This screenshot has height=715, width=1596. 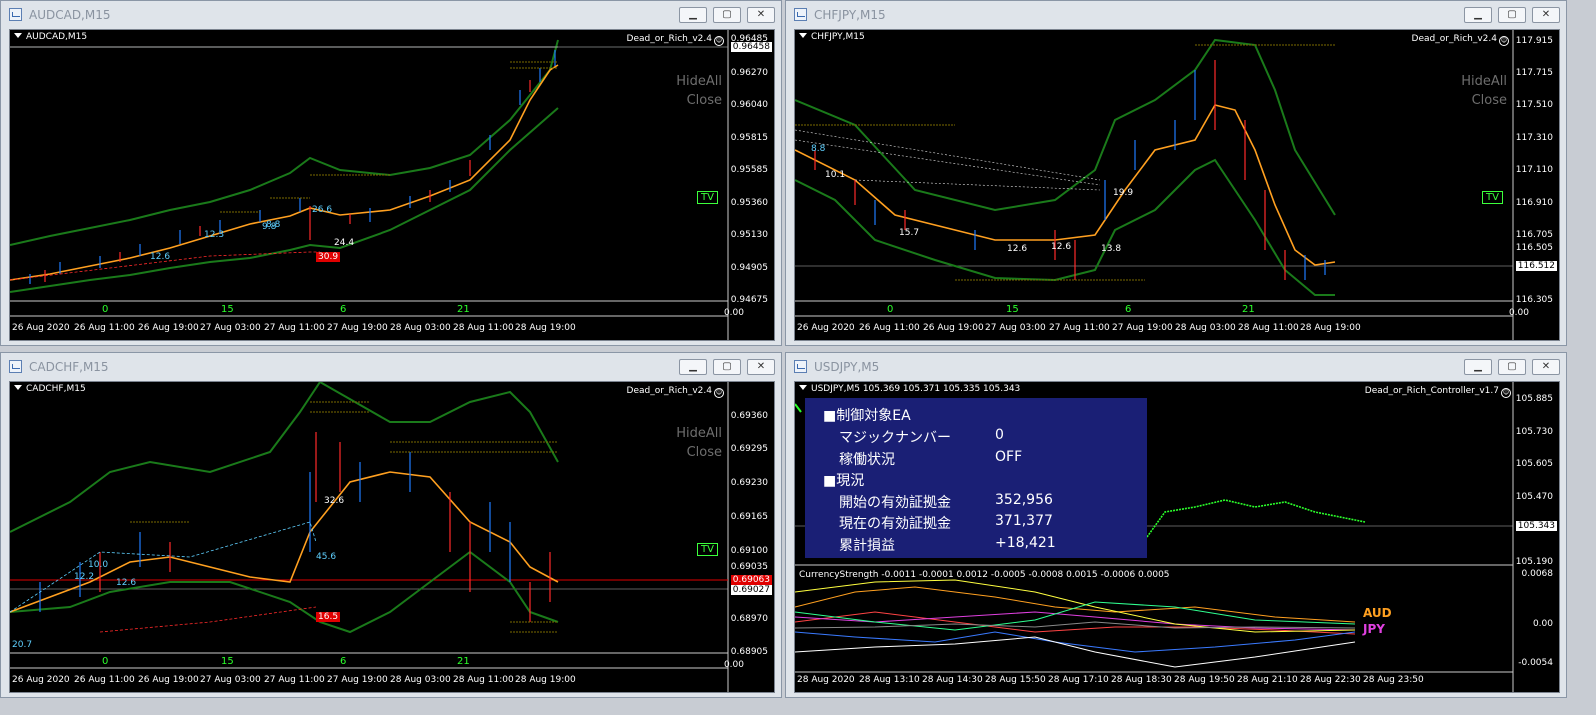 What do you see at coordinates (227, 309) in the screenshot?
I see `day-label: 15` at bounding box center [227, 309].